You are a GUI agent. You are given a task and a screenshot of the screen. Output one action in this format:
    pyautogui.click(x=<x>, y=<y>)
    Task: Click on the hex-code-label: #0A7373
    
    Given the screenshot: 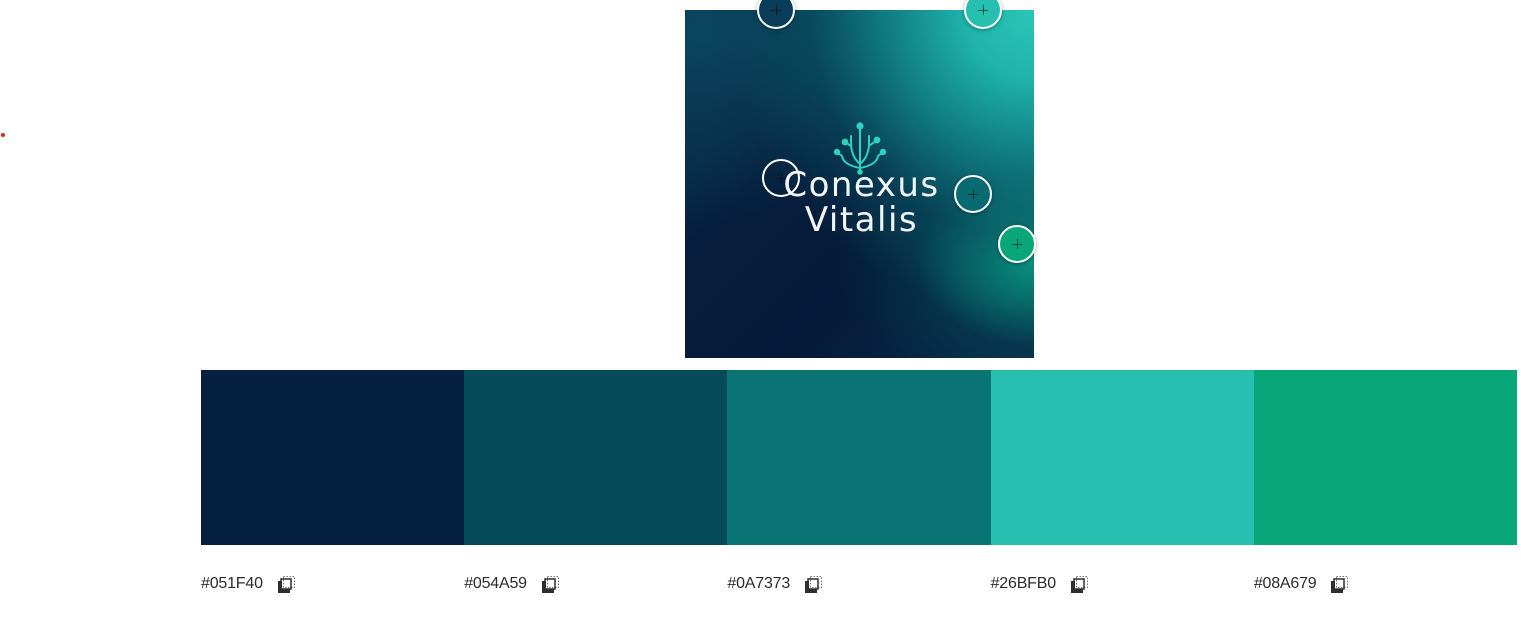 What is the action you would take?
    pyautogui.click(x=759, y=583)
    